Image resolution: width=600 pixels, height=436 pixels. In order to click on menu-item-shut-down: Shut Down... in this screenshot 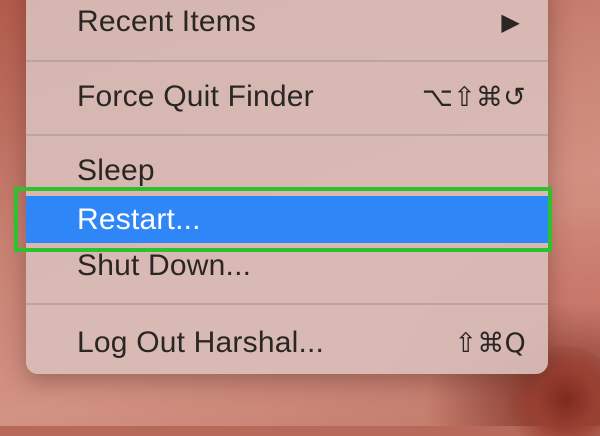, I will do `click(287, 266)`.